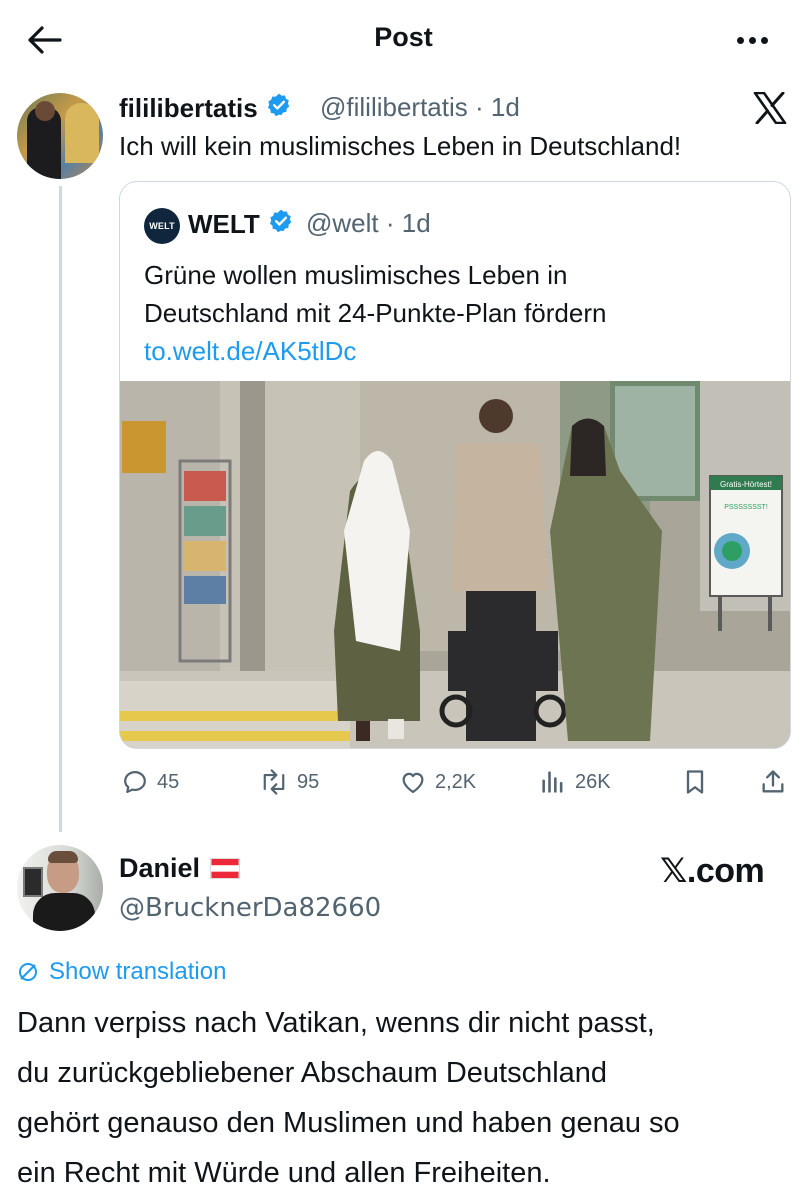  I want to click on reply-author-avatar, so click(60, 888).